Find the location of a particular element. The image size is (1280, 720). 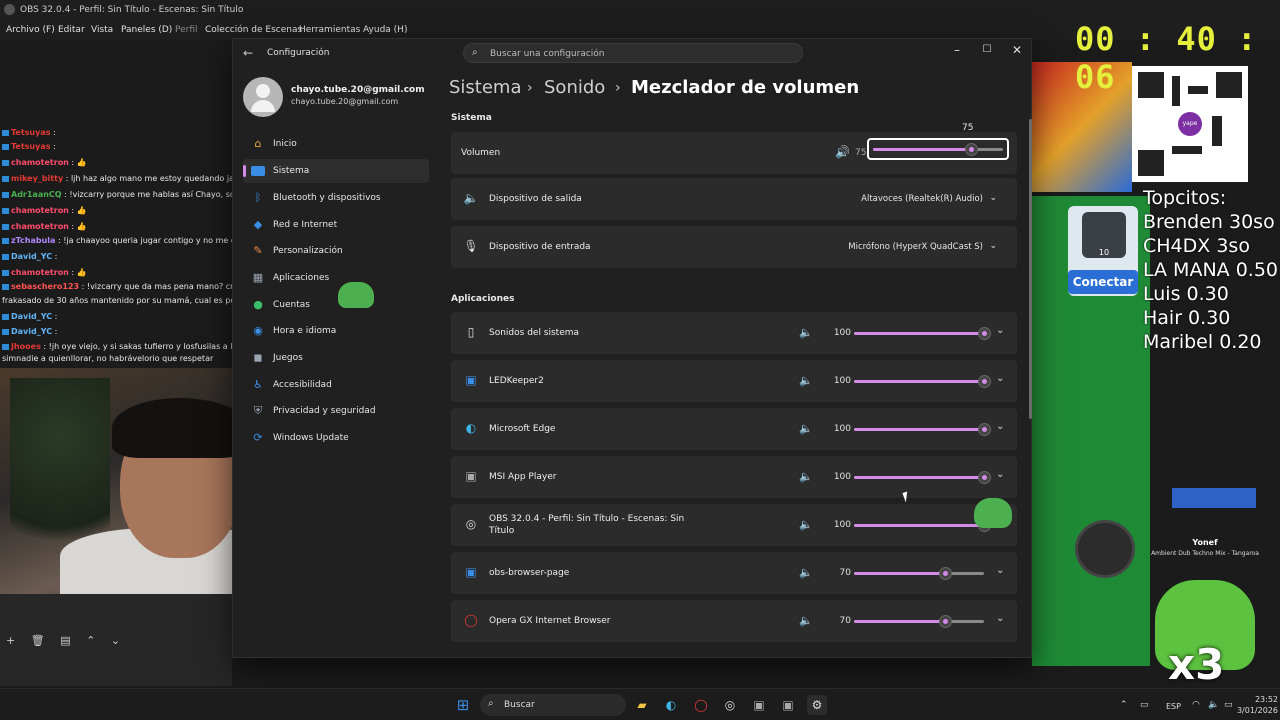

settings-gear-icon: ⚙ is located at coordinates (817, 705).